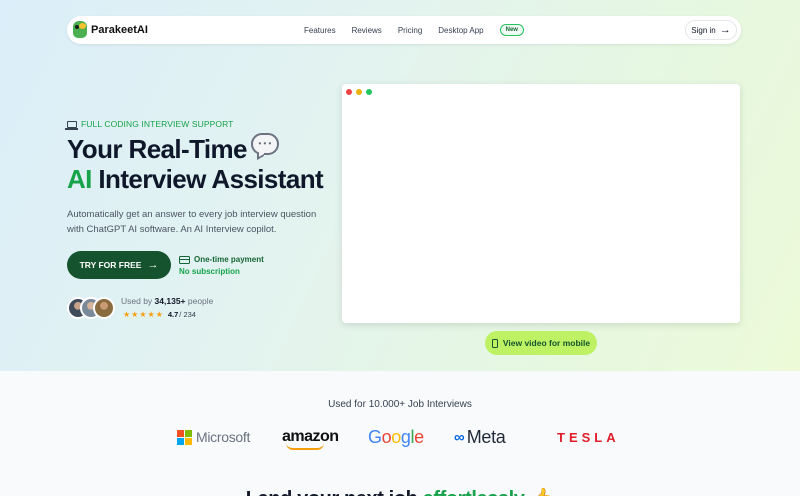 This screenshot has width=800, height=496. I want to click on laptop-icon, so click(71, 125).